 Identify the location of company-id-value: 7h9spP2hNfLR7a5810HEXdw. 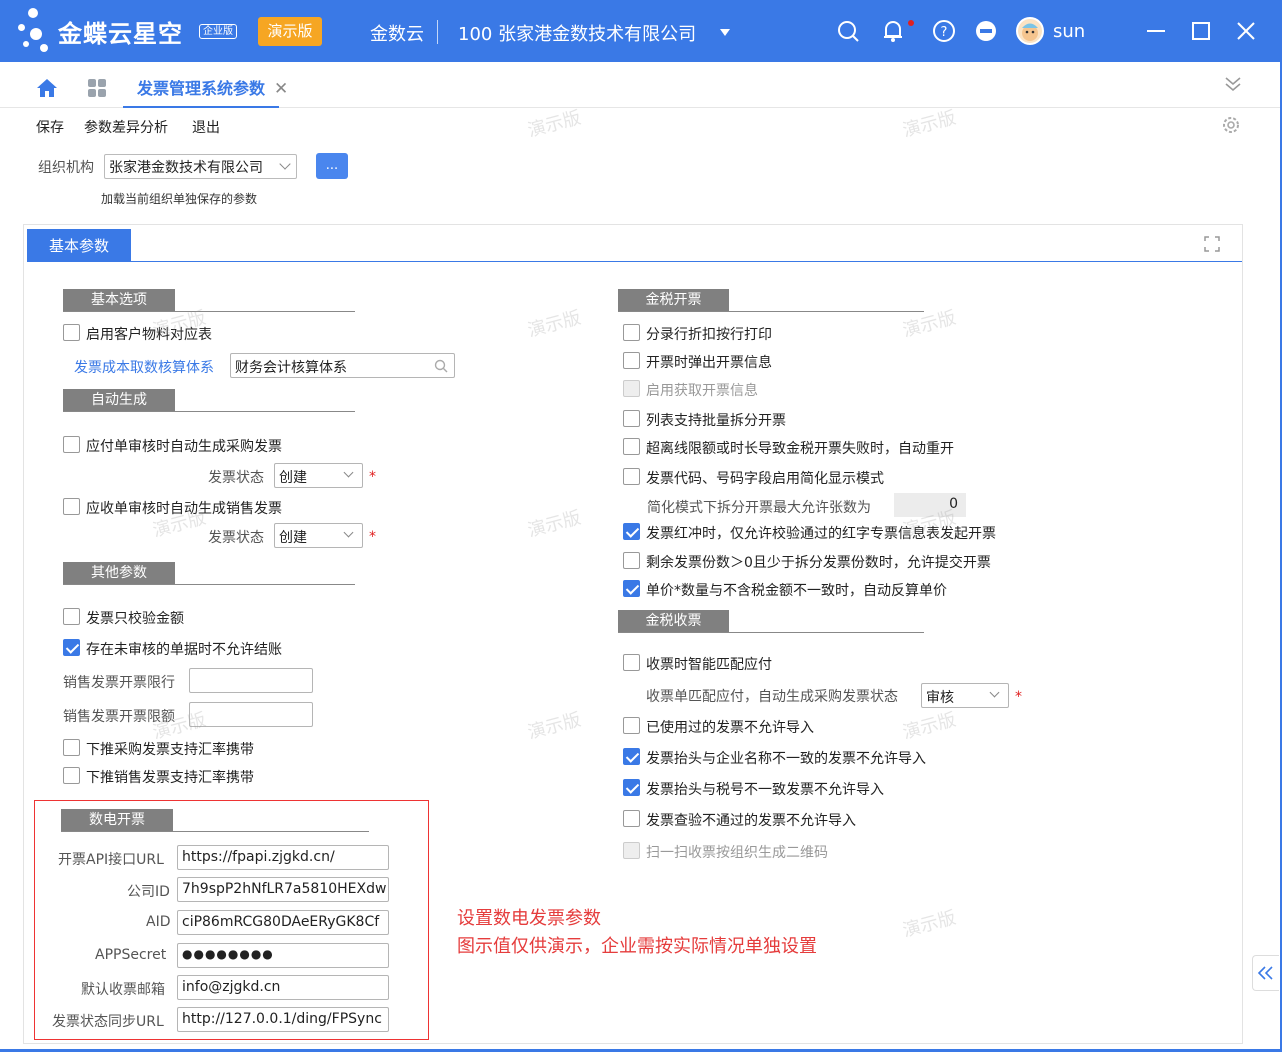
(284, 889).